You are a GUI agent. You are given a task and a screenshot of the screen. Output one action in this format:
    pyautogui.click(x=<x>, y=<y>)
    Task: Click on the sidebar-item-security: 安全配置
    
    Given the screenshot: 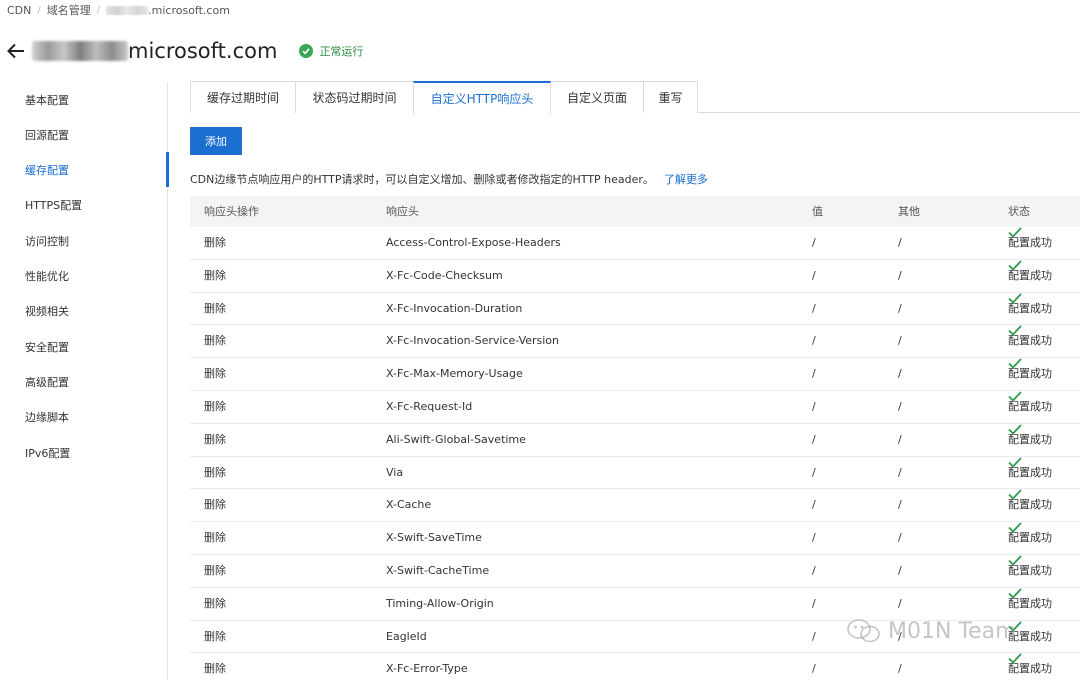 What is the action you would take?
    pyautogui.click(x=47, y=348)
    